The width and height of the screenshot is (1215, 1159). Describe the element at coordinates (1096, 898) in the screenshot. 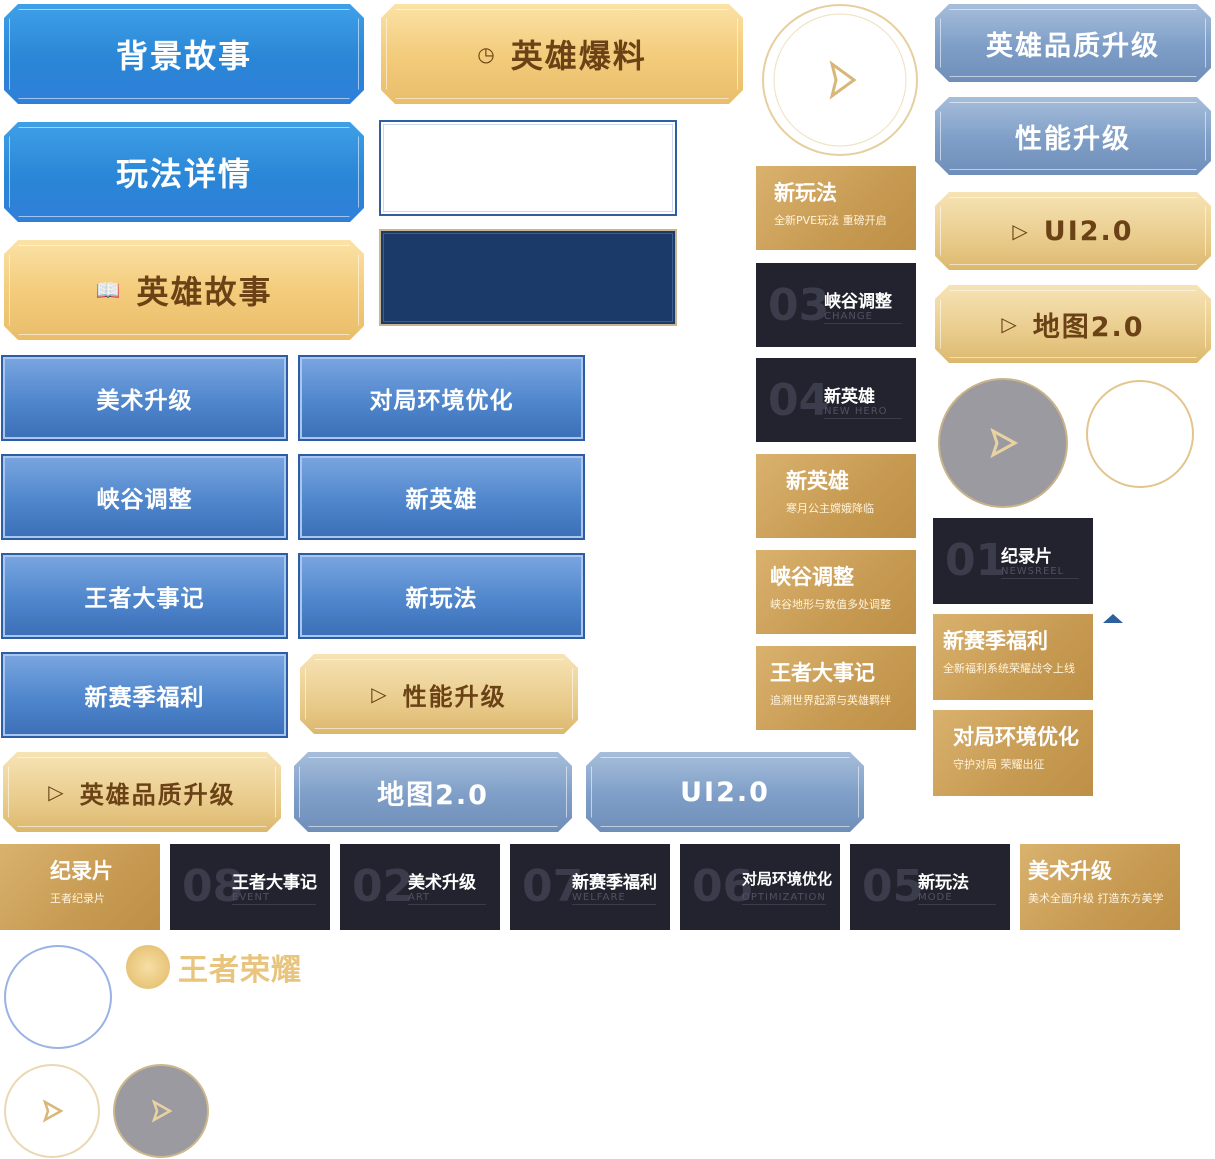

I see `card-subtitle: 美术全面升级 打造东方美学` at that location.